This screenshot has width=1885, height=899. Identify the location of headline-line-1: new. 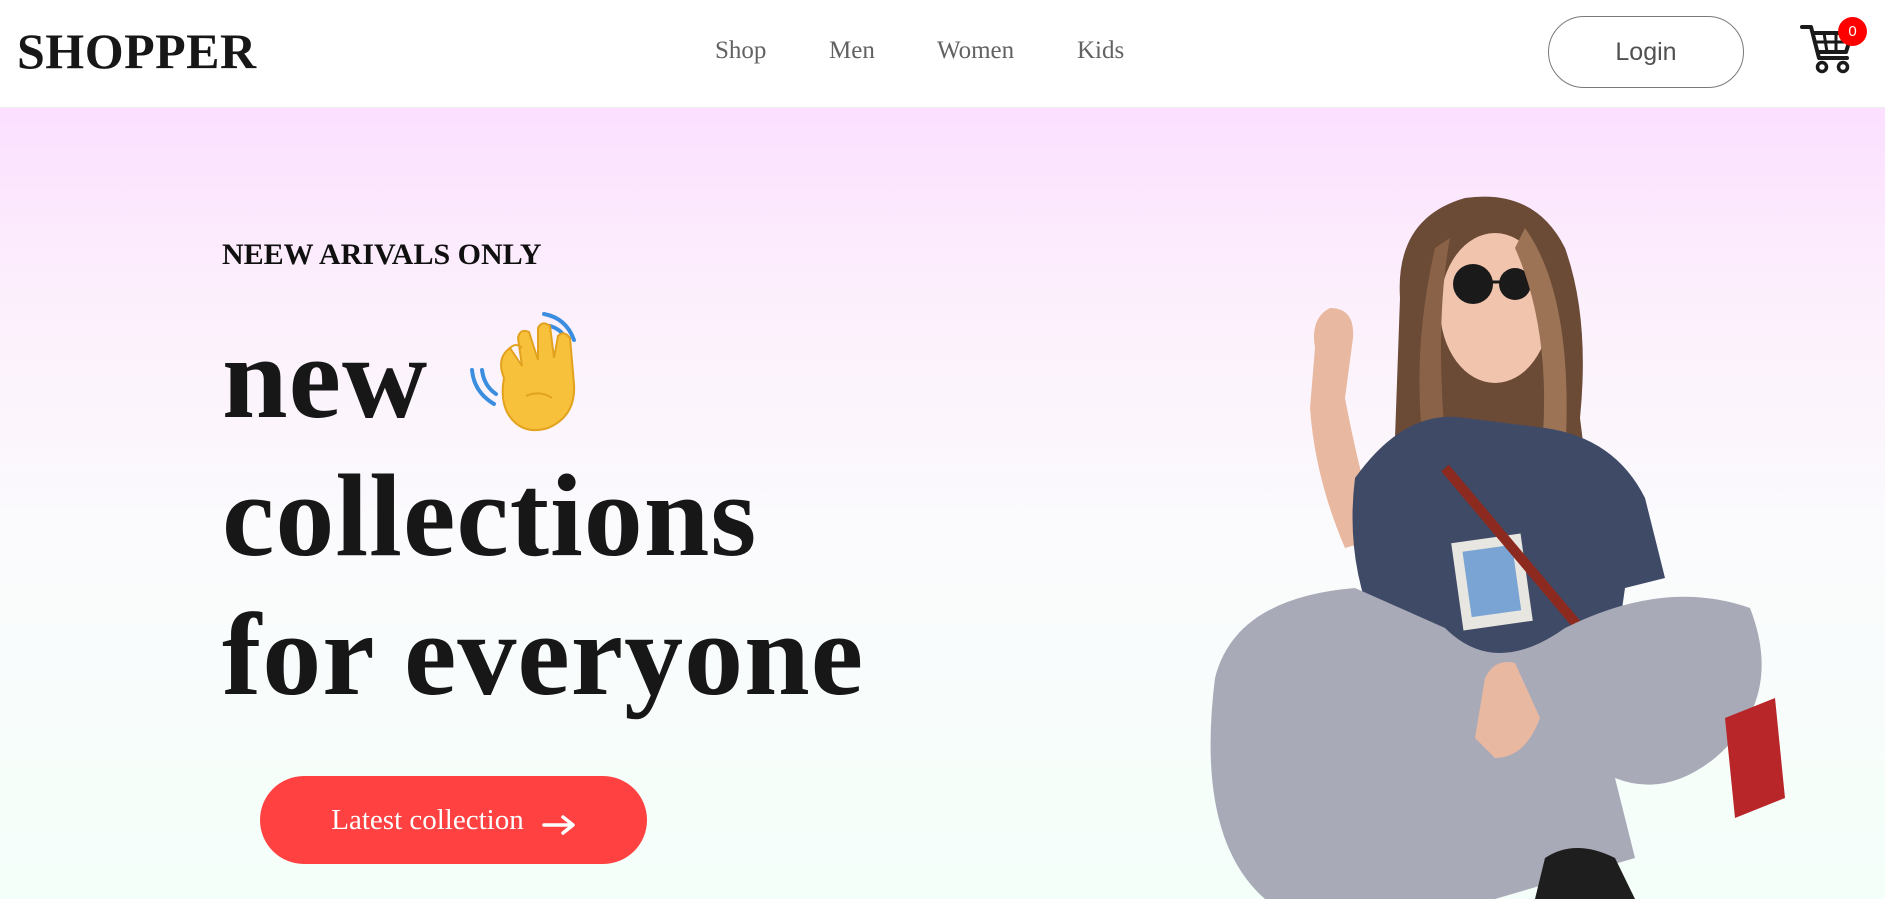
(325, 377).